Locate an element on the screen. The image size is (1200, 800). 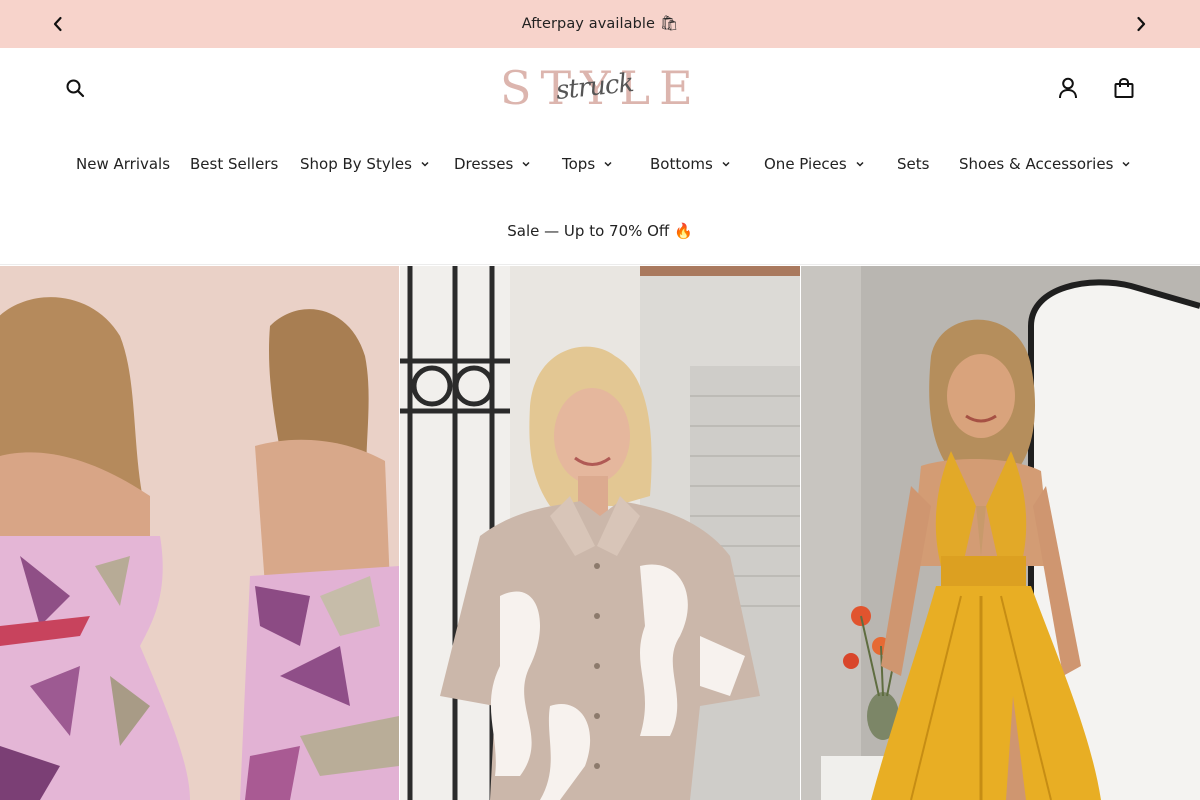
nav-best-sellers: Best Sellers is located at coordinates (234, 164).